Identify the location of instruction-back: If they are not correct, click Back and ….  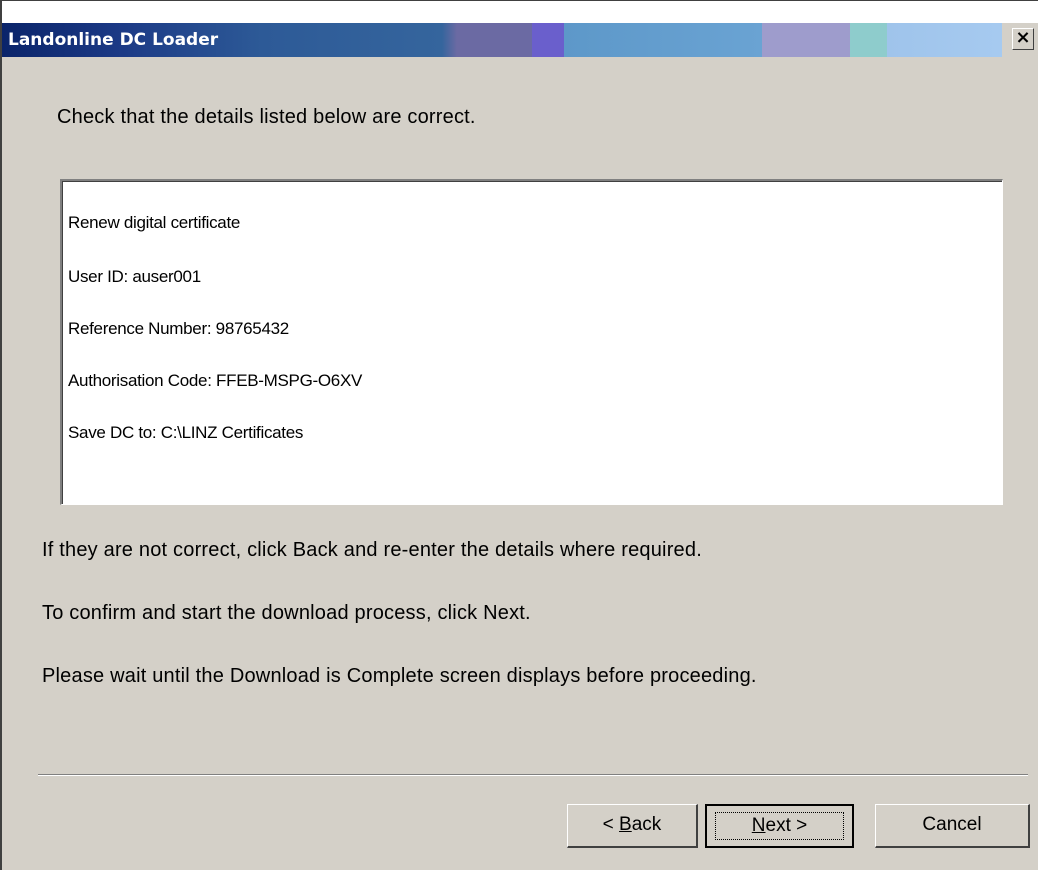
(372, 550).